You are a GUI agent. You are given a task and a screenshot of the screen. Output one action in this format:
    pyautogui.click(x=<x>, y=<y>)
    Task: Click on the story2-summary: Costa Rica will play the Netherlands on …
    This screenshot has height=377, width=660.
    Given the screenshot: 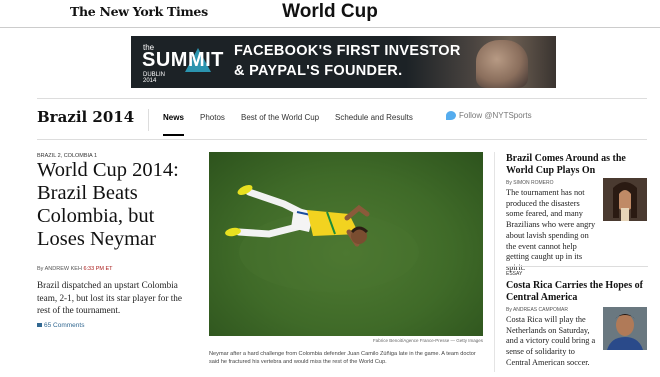 What is the action you would take?
    pyautogui.click(x=552, y=342)
    